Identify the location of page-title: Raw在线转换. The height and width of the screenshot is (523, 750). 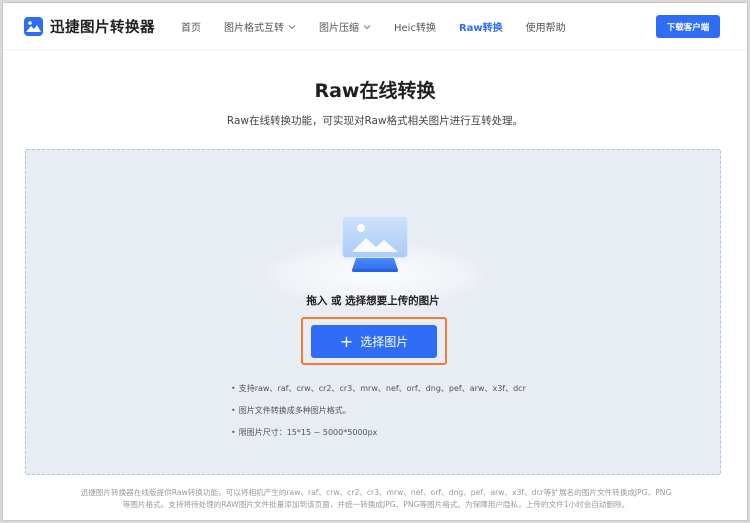
(375, 91).